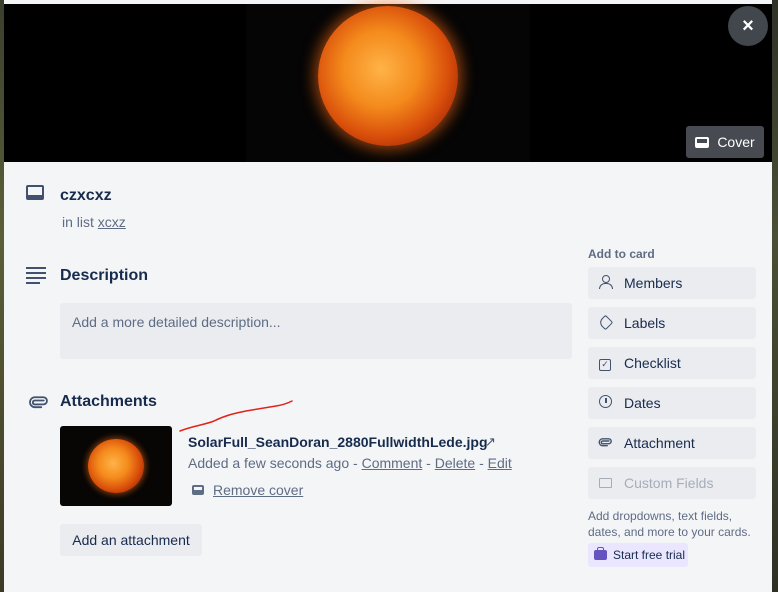  I want to click on attachments-title: Attachments, so click(108, 401).